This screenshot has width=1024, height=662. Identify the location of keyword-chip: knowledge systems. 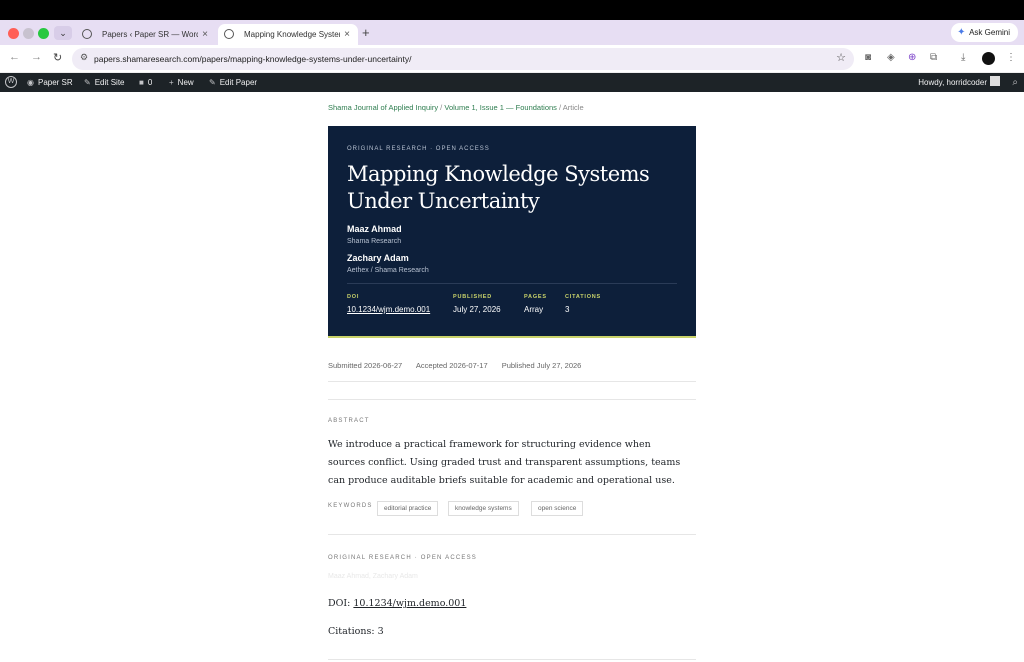
(483, 508).